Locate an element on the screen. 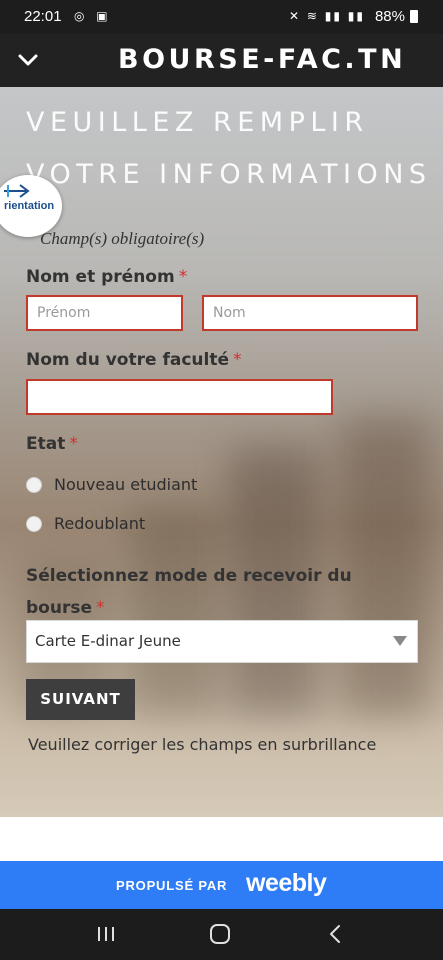 This screenshot has width=443, height=960. status-bar: 22:01 ◎ ▣ ✕ ≋ ▮▮ ▮▮ 88% is located at coordinates (221, 17).